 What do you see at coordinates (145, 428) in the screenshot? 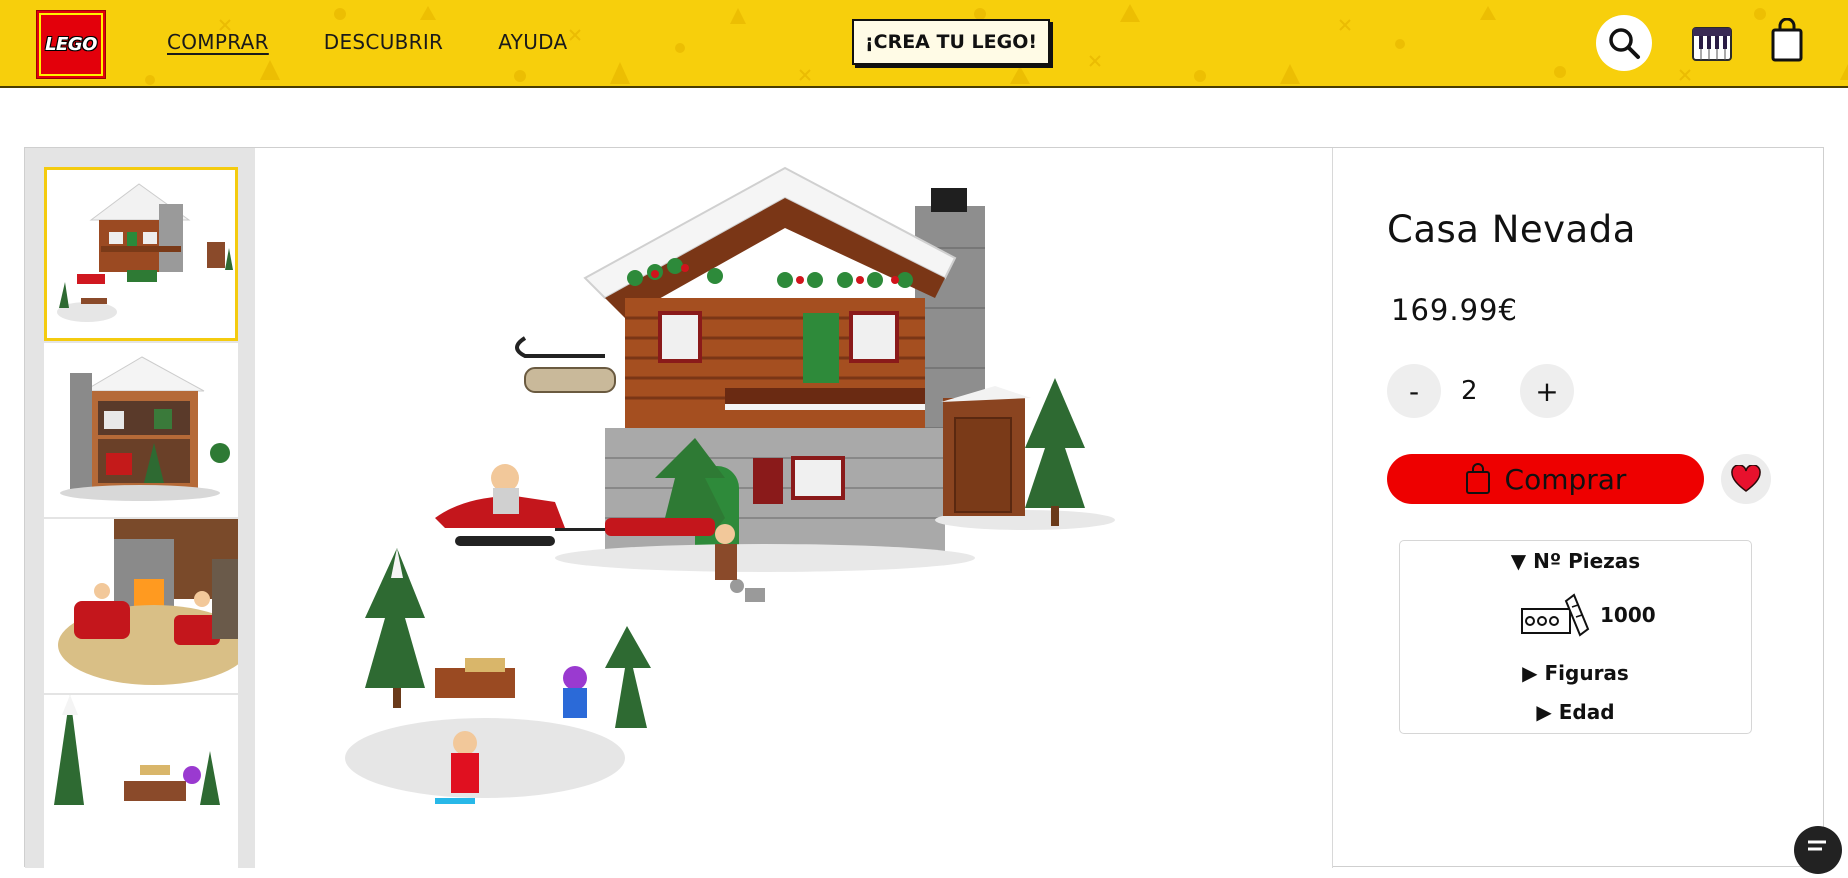
I see `chalet-back-thumbnail` at bounding box center [145, 428].